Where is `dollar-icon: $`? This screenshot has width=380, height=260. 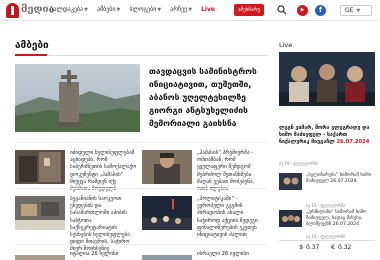 dollar-icon: $ is located at coordinates (301, 247).